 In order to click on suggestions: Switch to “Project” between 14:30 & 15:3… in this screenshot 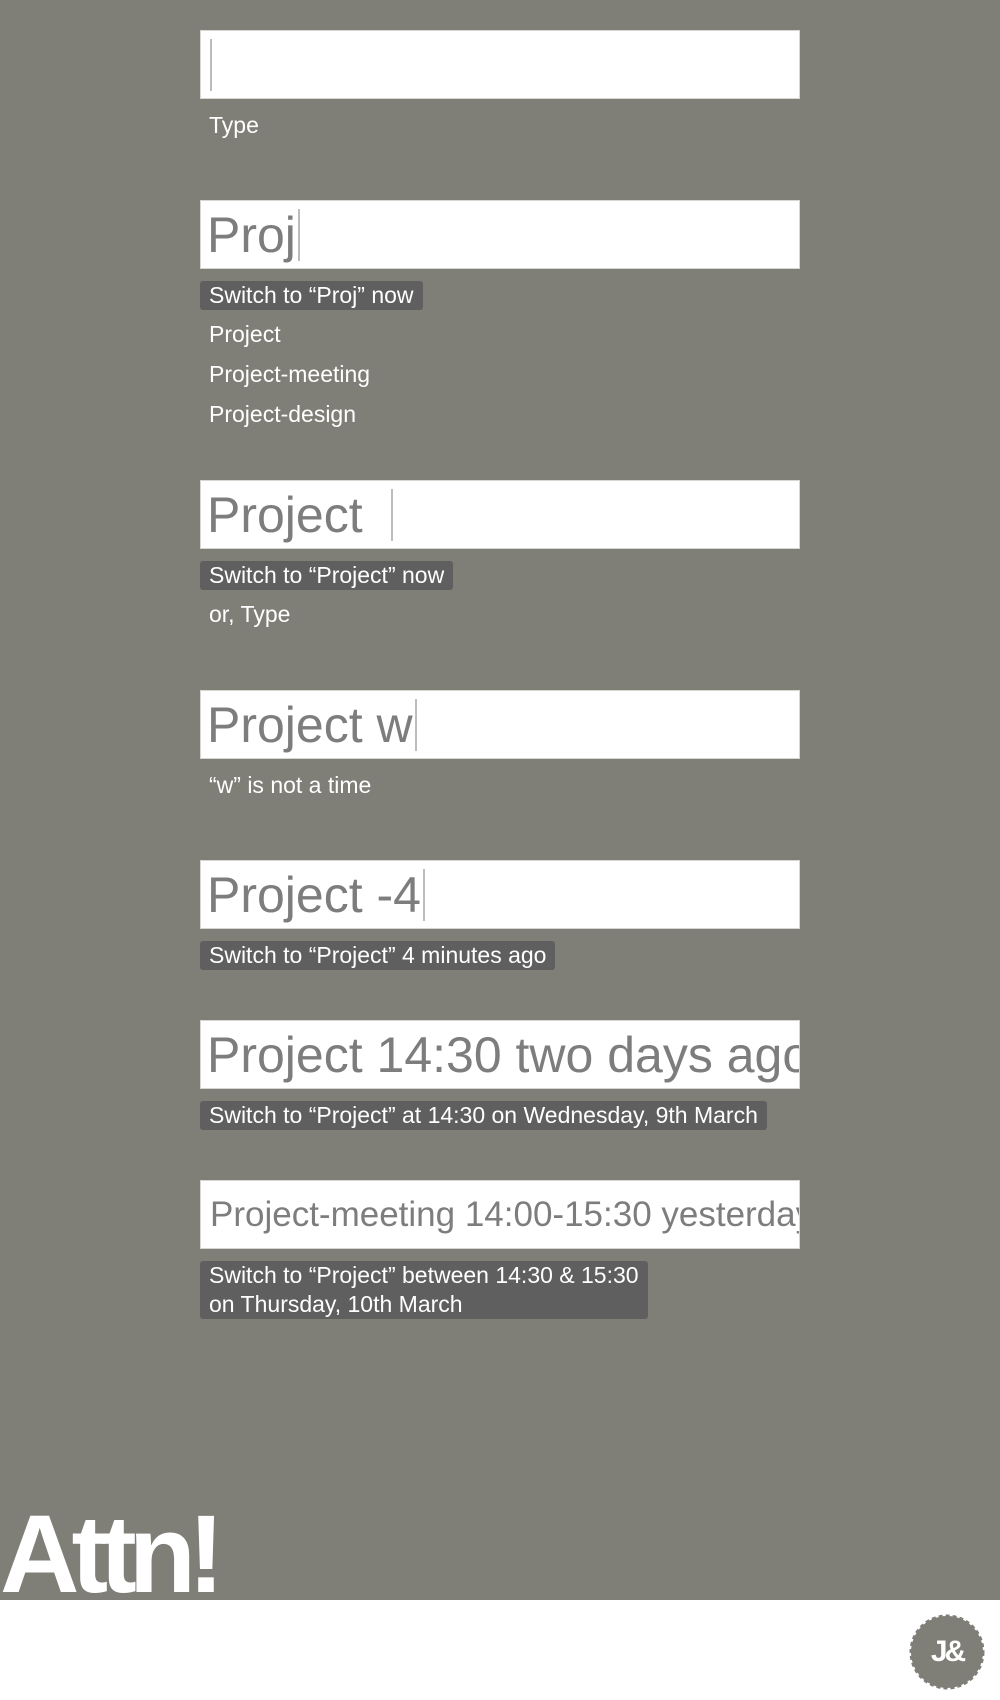, I will do `click(500, 1295)`.